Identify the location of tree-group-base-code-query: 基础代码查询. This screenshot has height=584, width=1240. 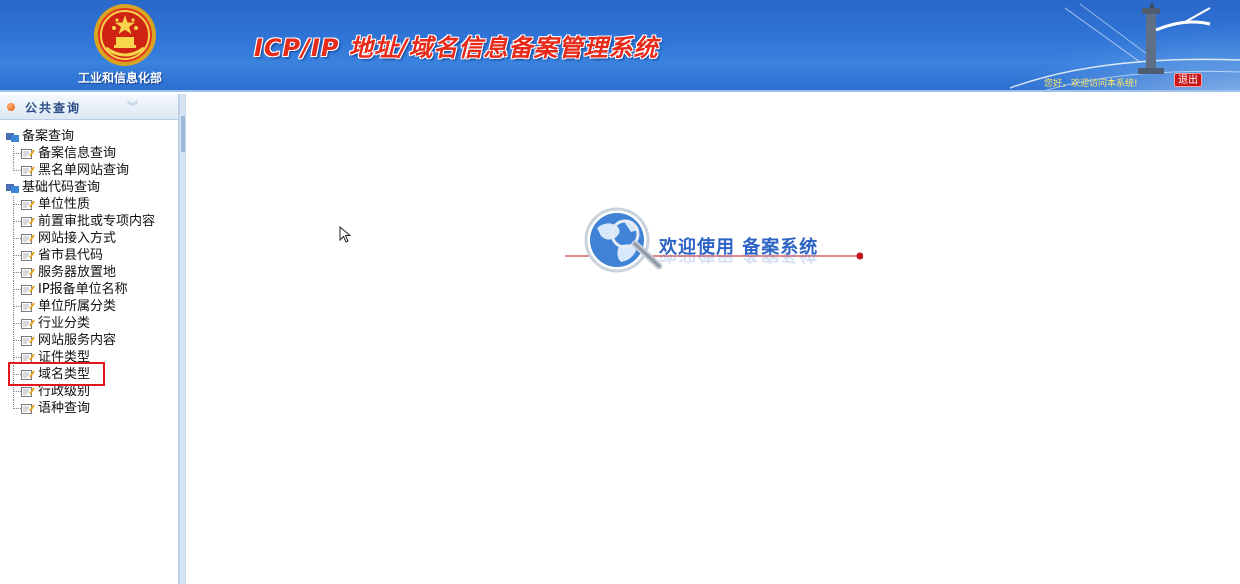
(89, 187).